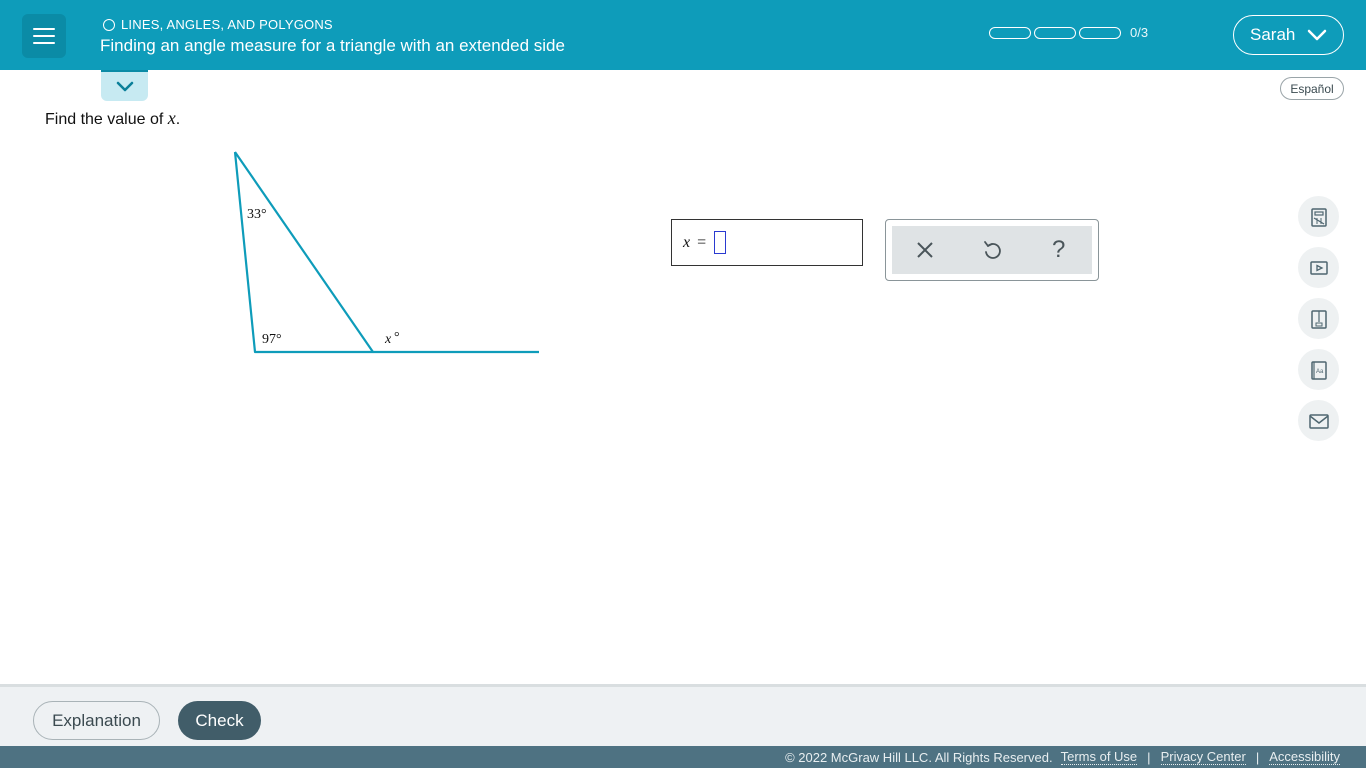 The image size is (1366, 768). I want to click on action-footer: Explanation Check, so click(683, 715).